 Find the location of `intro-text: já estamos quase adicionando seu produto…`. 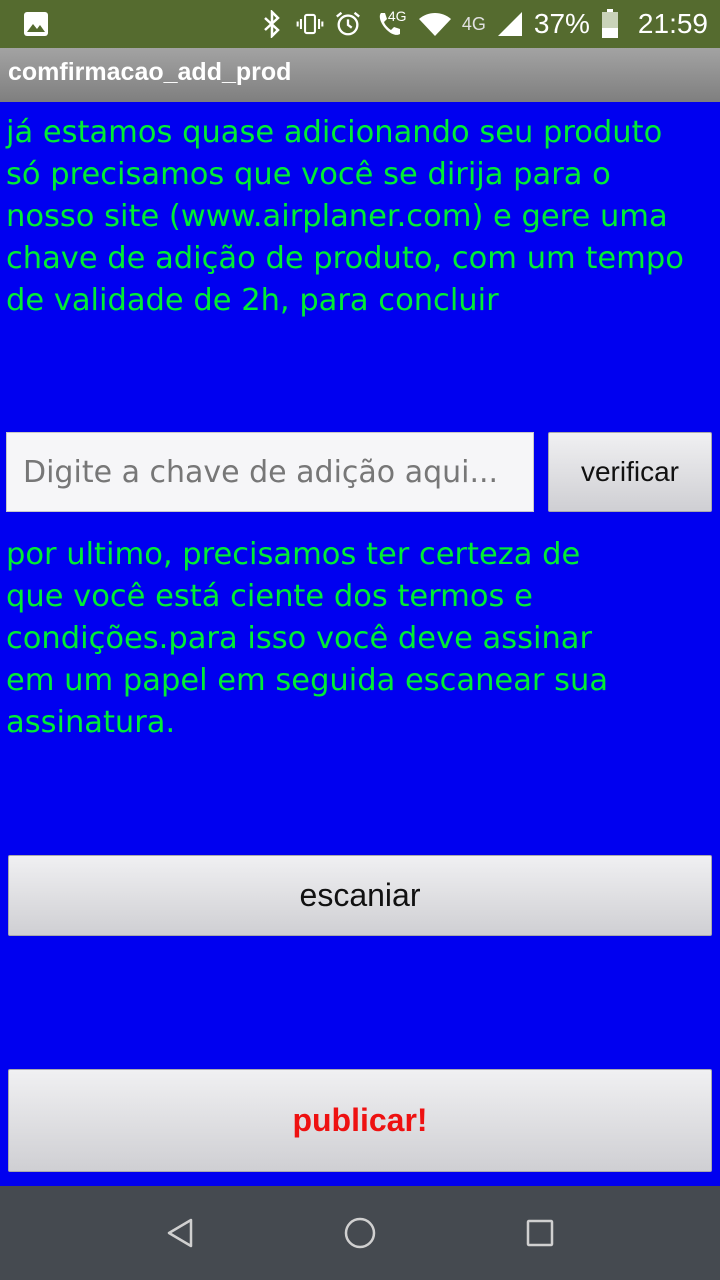

intro-text: já estamos quase adicionando seu produto… is located at coordinates (345, 216).